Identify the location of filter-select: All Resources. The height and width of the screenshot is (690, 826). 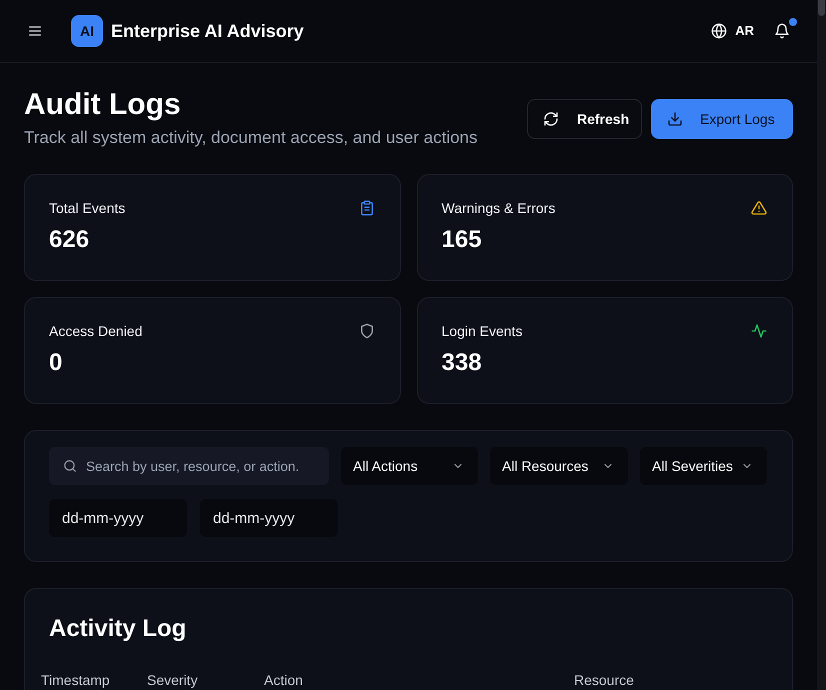
(559, 466).